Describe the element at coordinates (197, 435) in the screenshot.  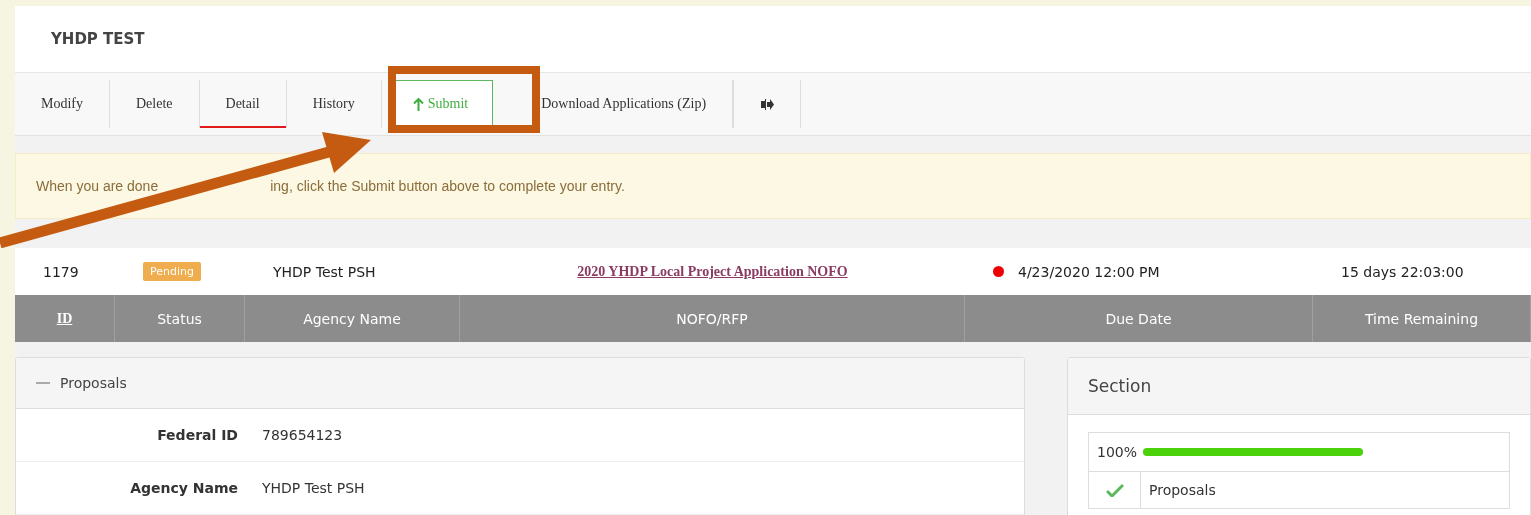
I see `field-label: Federal ID` at that location.